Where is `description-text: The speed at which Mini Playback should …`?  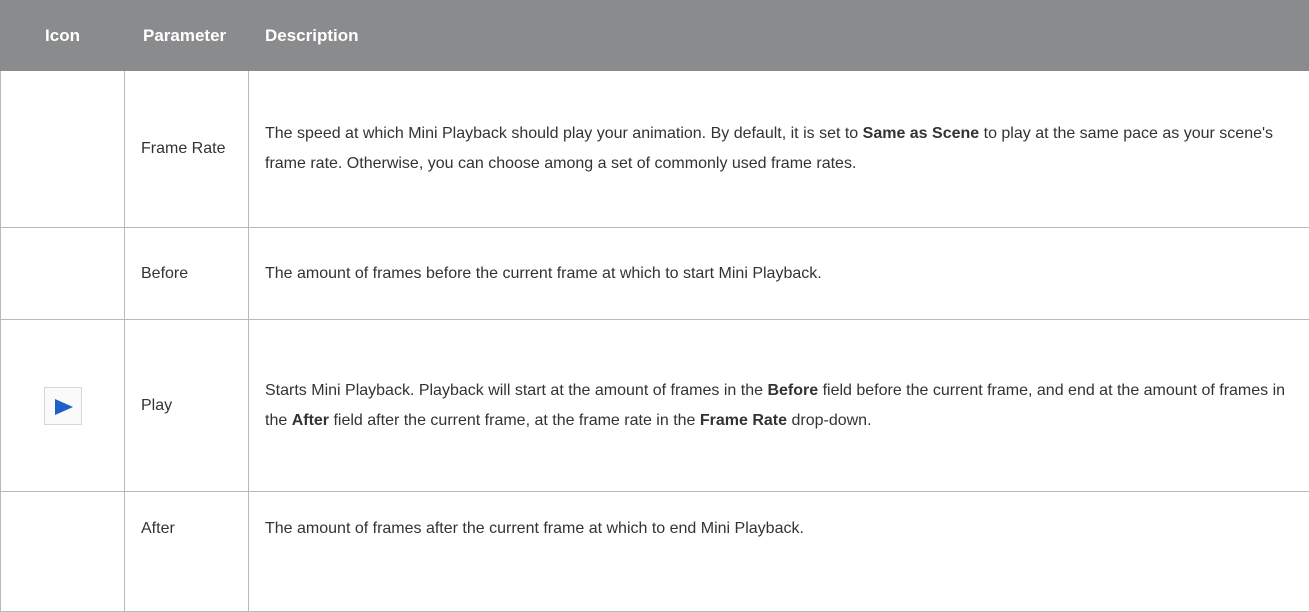
description-text: The speed at which Mini Playback should … is located at coordinates (564, 133).